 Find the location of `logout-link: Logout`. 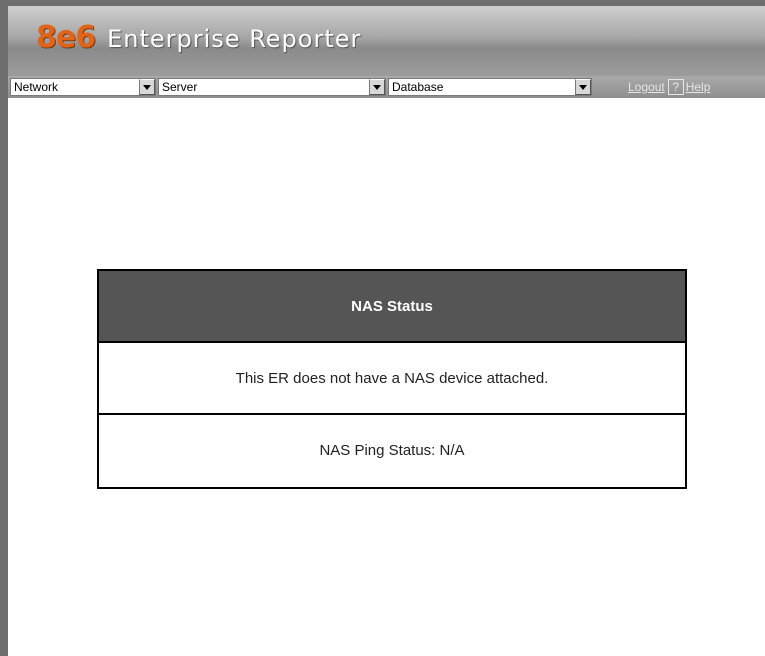

logout-link: Logout is located at coordinates (646, 87).